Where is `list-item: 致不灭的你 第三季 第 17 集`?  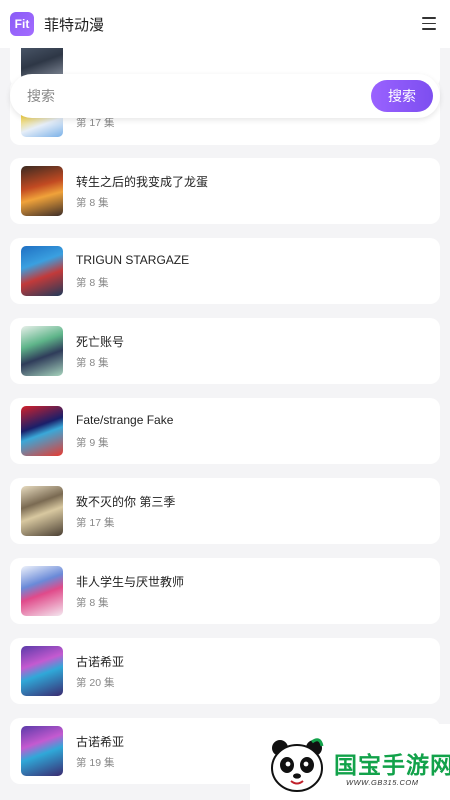
list-item: 致不灭的你 第三季 第 17 集 is located at coordinates (225, 511).